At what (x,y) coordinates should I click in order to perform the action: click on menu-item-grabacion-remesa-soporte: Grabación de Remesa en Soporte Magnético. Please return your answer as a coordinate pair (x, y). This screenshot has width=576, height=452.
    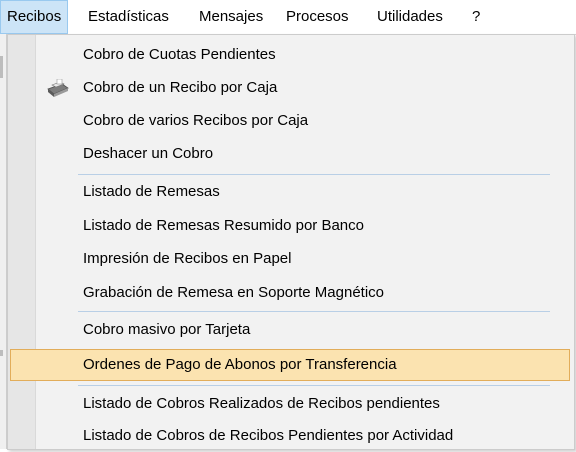
    Looking at the image, I should click on (290, 293).